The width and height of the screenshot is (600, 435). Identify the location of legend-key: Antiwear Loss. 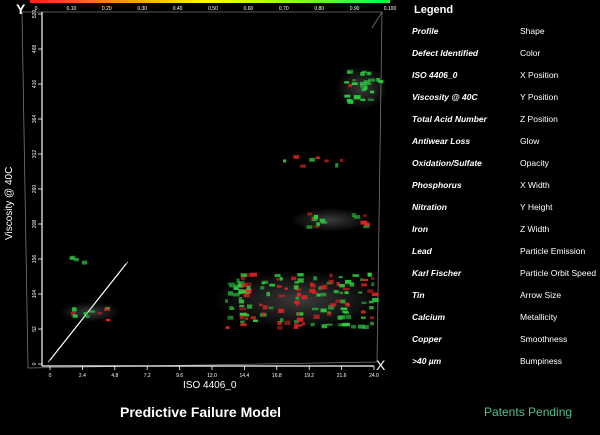
(441, 141).